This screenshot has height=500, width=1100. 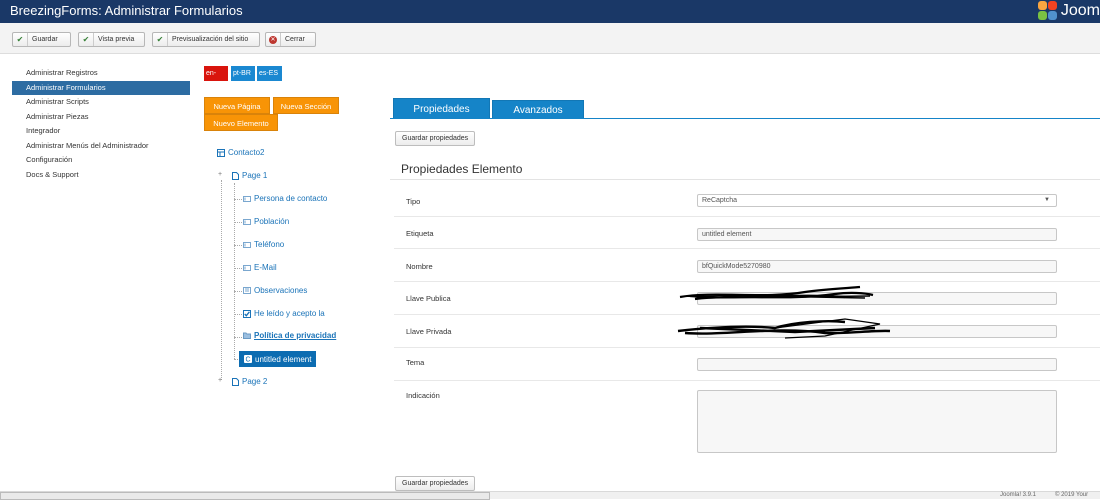 What do you see at coordinates (420, 233) in the screenshot?
I see `field-label-etiqueta: Etiqueta` at bounding box center [420, 233].